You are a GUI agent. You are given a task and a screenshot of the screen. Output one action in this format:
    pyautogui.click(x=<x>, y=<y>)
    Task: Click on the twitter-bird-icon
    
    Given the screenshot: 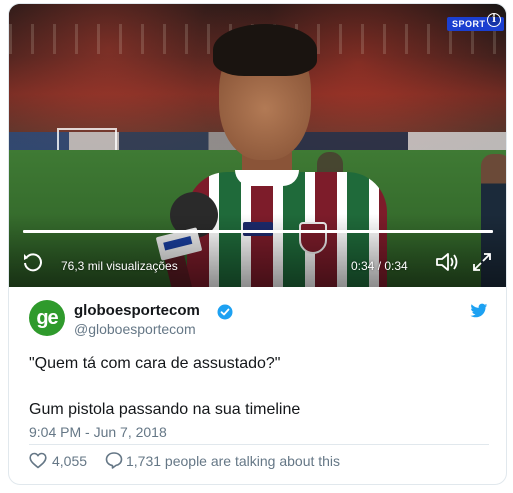 What is the action you would take?
    pyautogui.click(x=479, y=311)
    